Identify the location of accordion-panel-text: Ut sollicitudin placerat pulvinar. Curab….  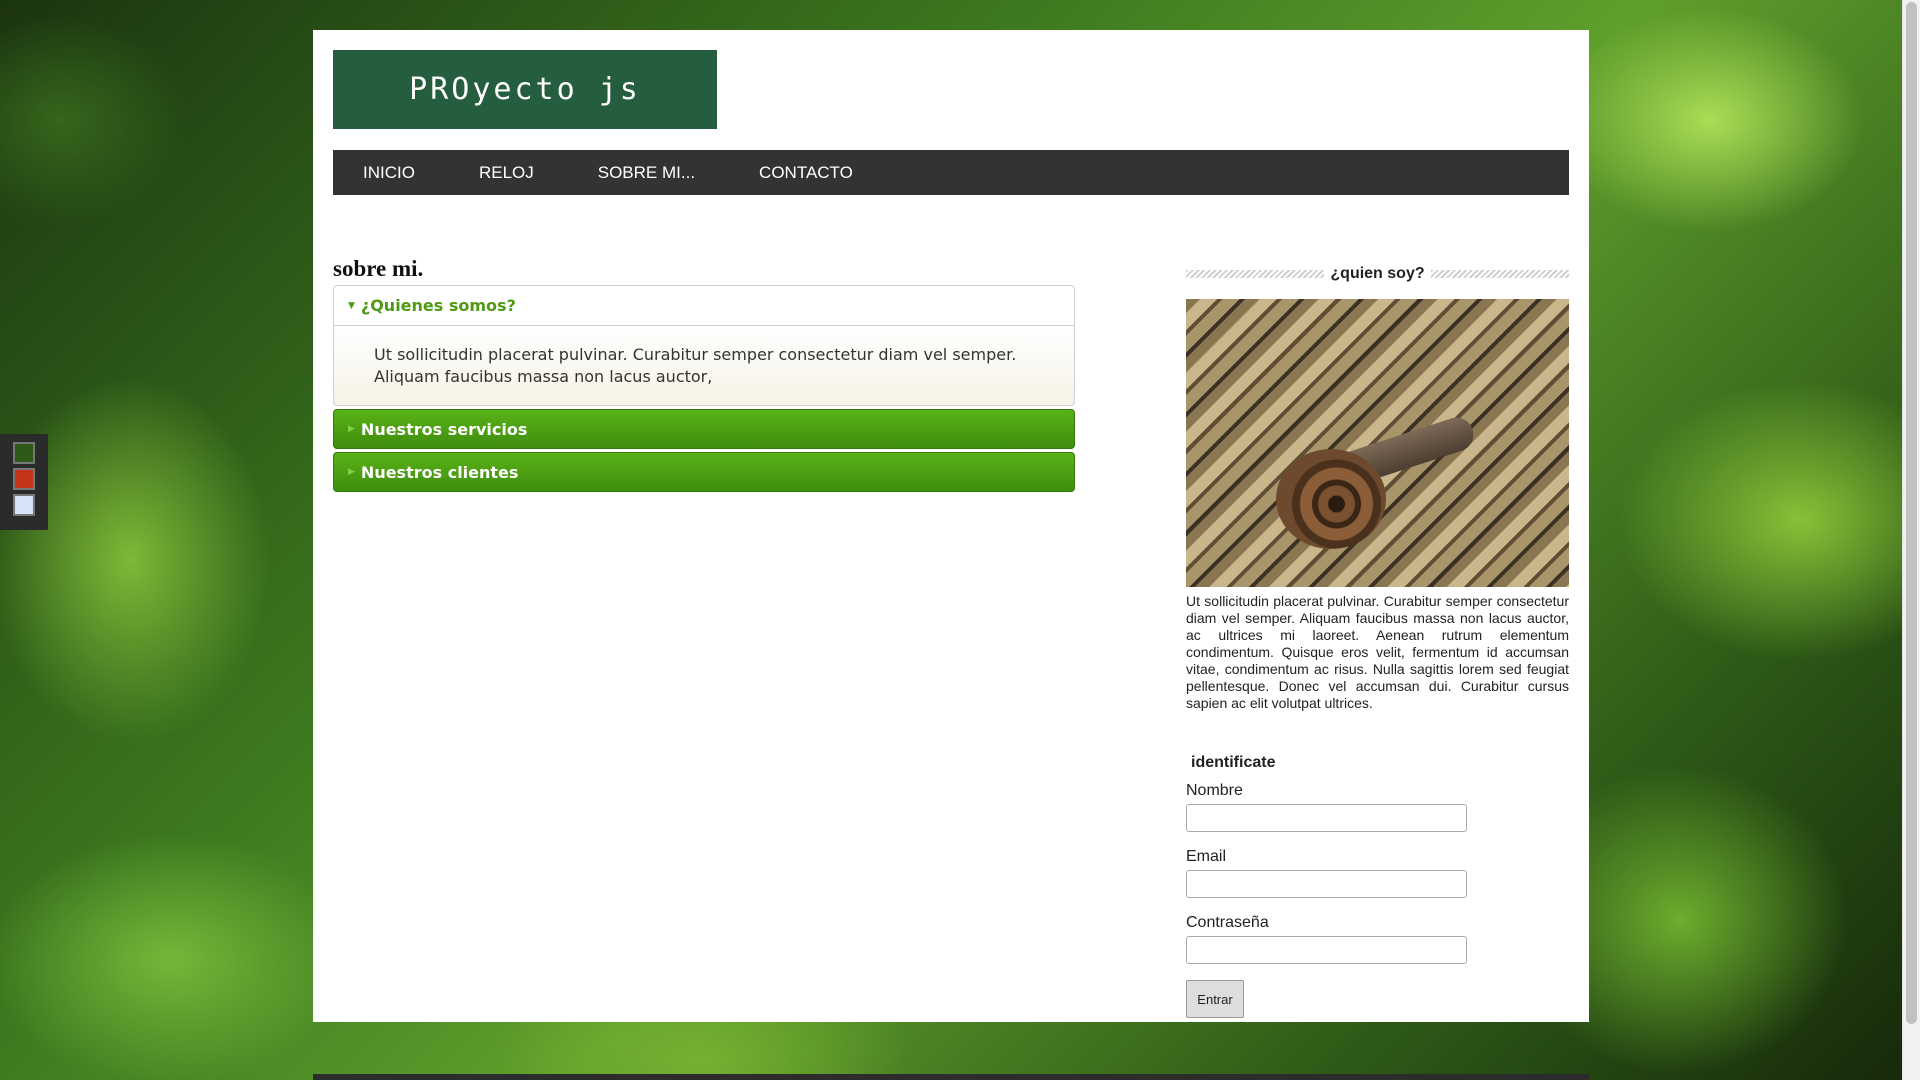
(695, 365).